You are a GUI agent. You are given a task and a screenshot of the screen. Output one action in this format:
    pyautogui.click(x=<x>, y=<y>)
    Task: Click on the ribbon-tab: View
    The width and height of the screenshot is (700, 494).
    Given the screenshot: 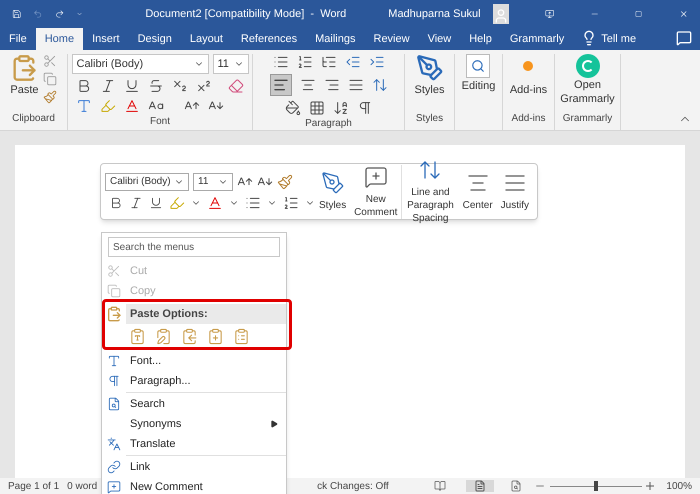 What is the action you would take?
    pyautogui.click(x=439, y=39)
    